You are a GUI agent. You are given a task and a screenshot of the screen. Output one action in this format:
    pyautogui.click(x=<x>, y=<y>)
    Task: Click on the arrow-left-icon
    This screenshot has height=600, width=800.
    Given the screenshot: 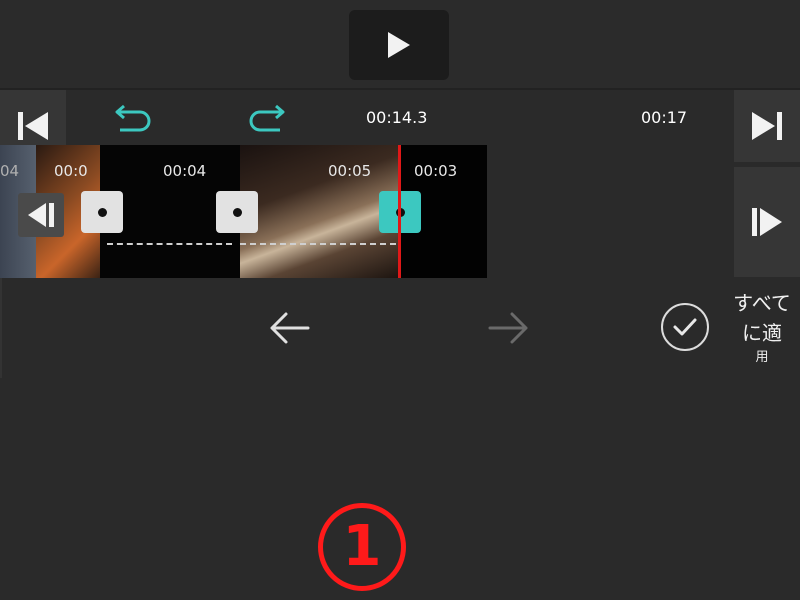 What is the action you would take?
    pyautogui.click(x=290, y=328)
    